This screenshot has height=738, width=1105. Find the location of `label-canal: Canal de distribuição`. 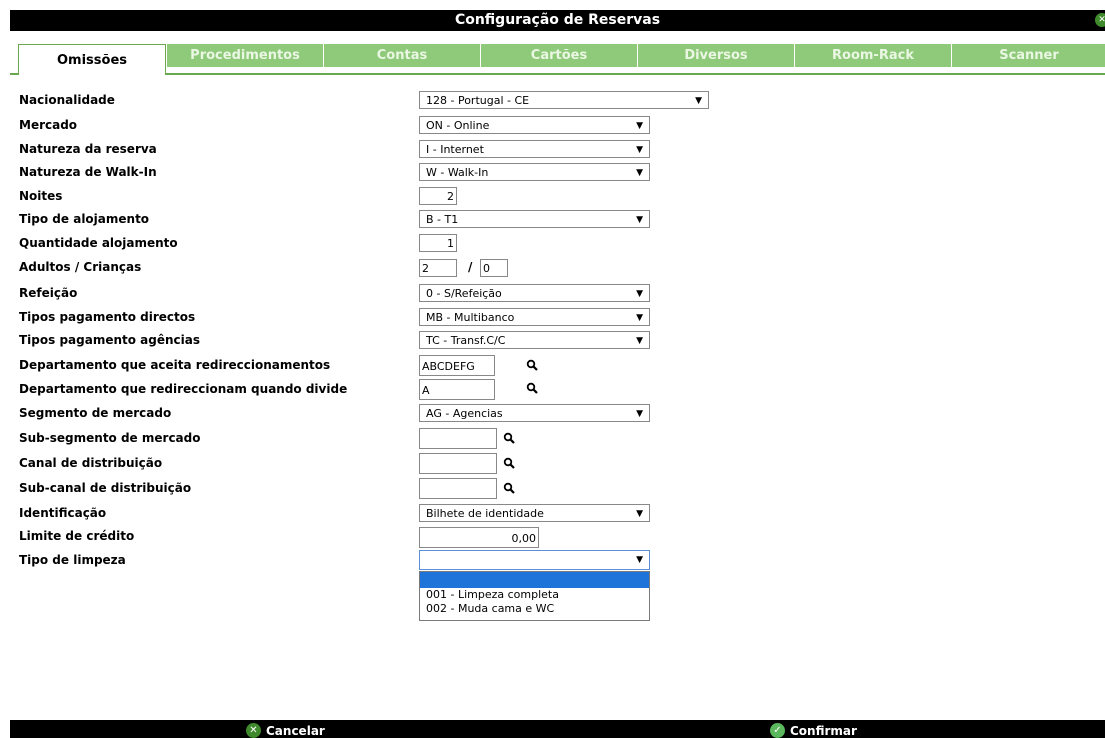

label-canal: Canal de distribuição is located at coordinates (91, 463).